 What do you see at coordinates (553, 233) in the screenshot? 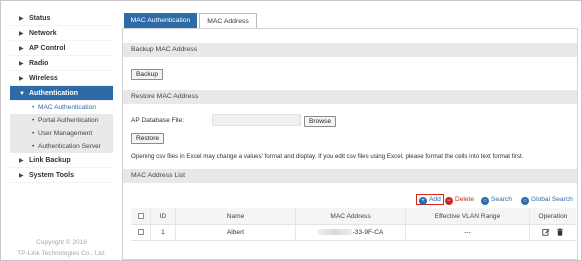
I see `row-operations` at bounding box center [553, 233].